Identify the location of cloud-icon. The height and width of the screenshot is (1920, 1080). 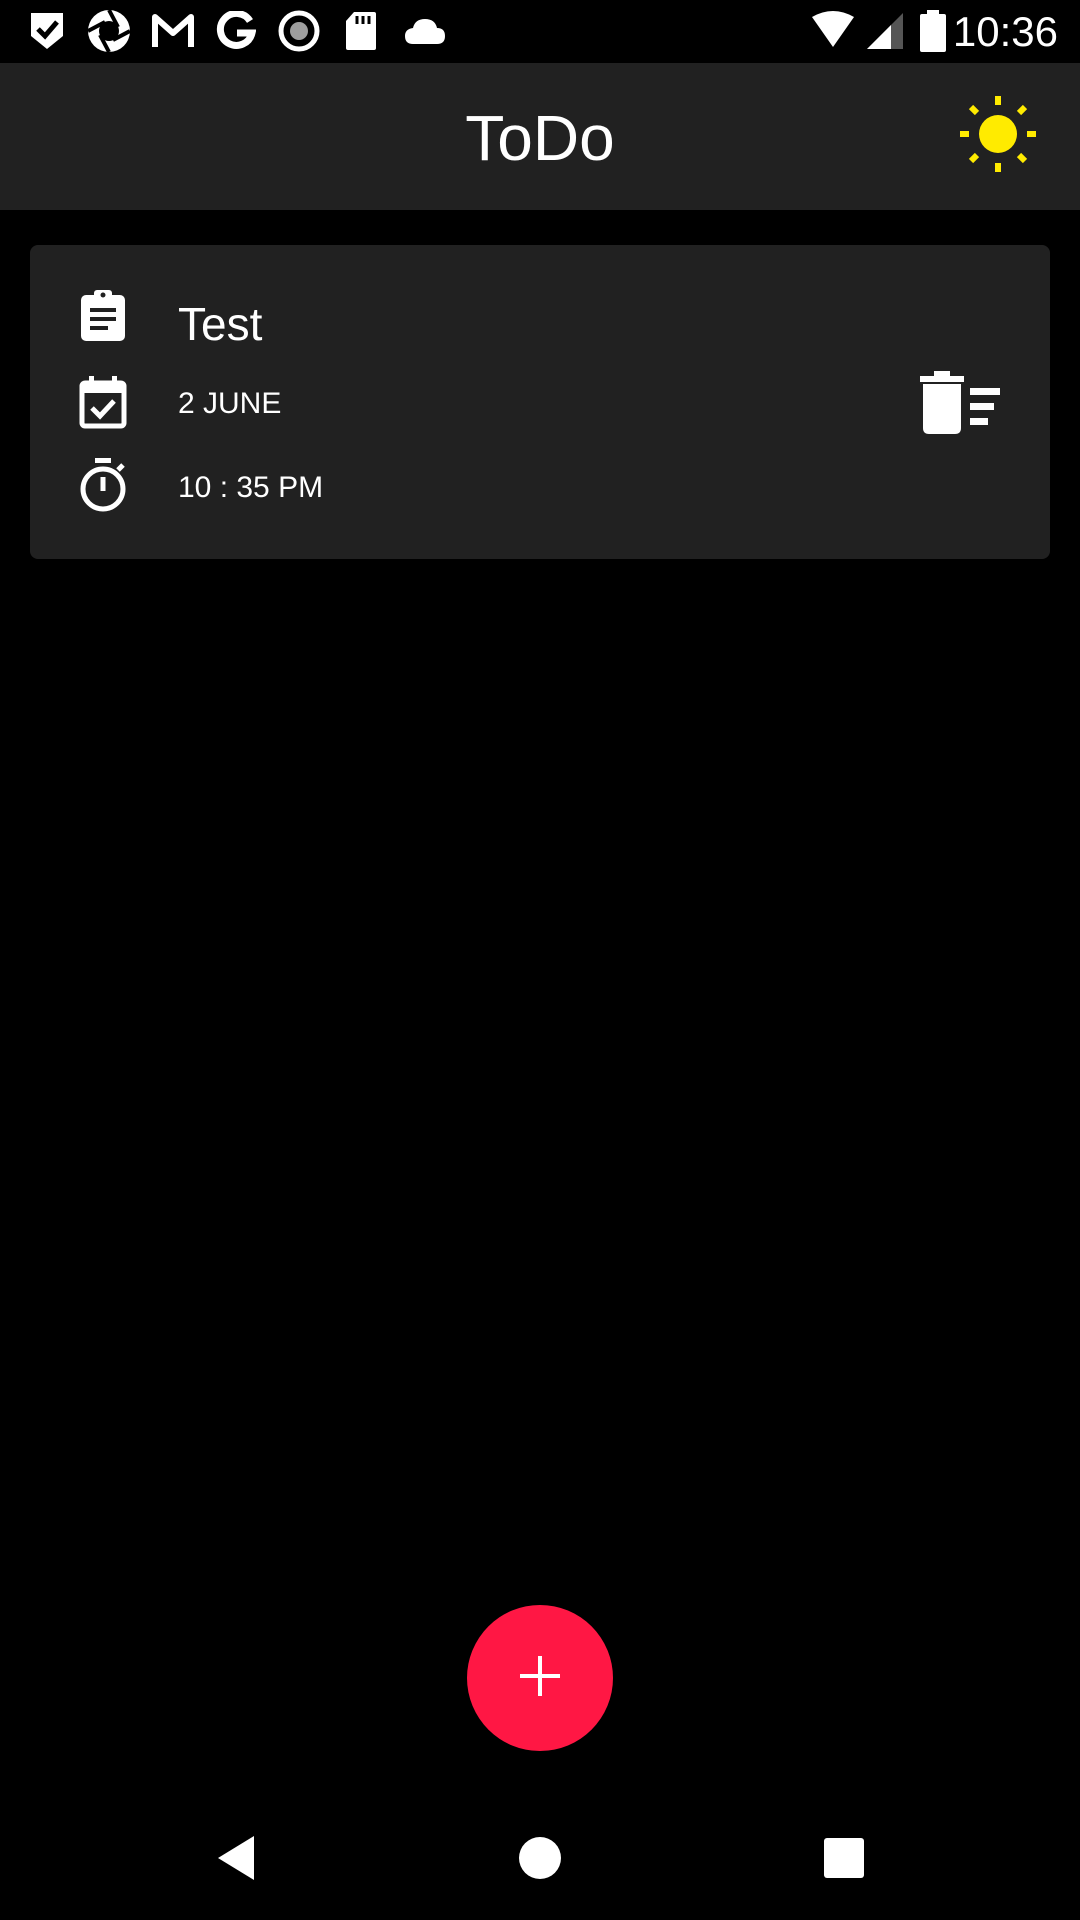
(425, 31).